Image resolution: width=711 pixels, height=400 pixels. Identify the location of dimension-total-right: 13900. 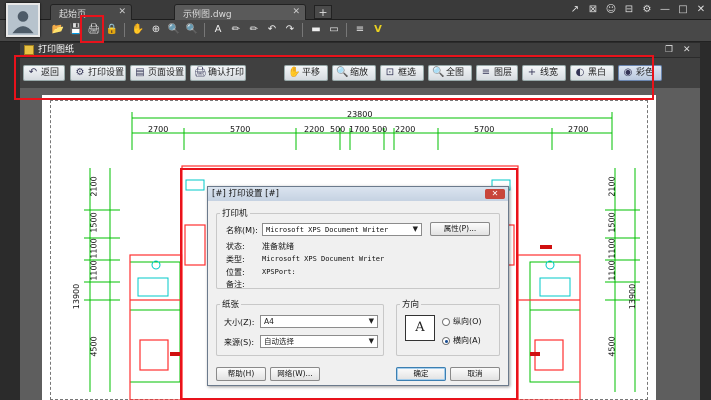
(633, 296).